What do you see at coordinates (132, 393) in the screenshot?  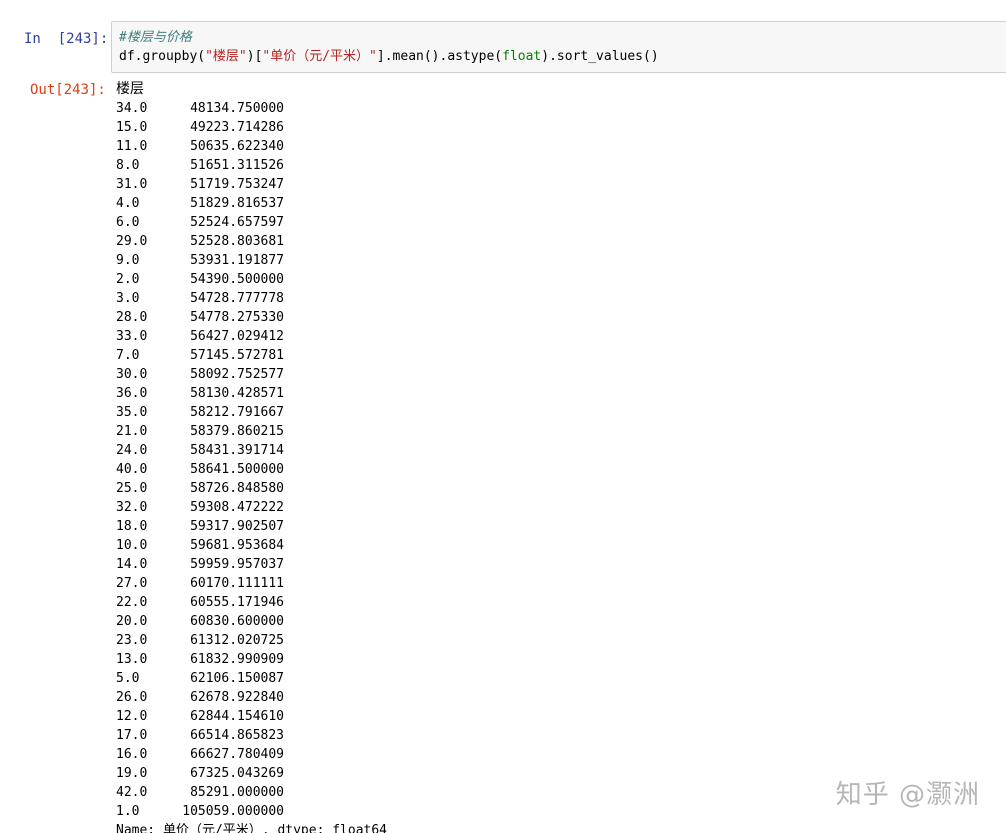 I see `row-index: 36.0` at bounding box center [132, 393].